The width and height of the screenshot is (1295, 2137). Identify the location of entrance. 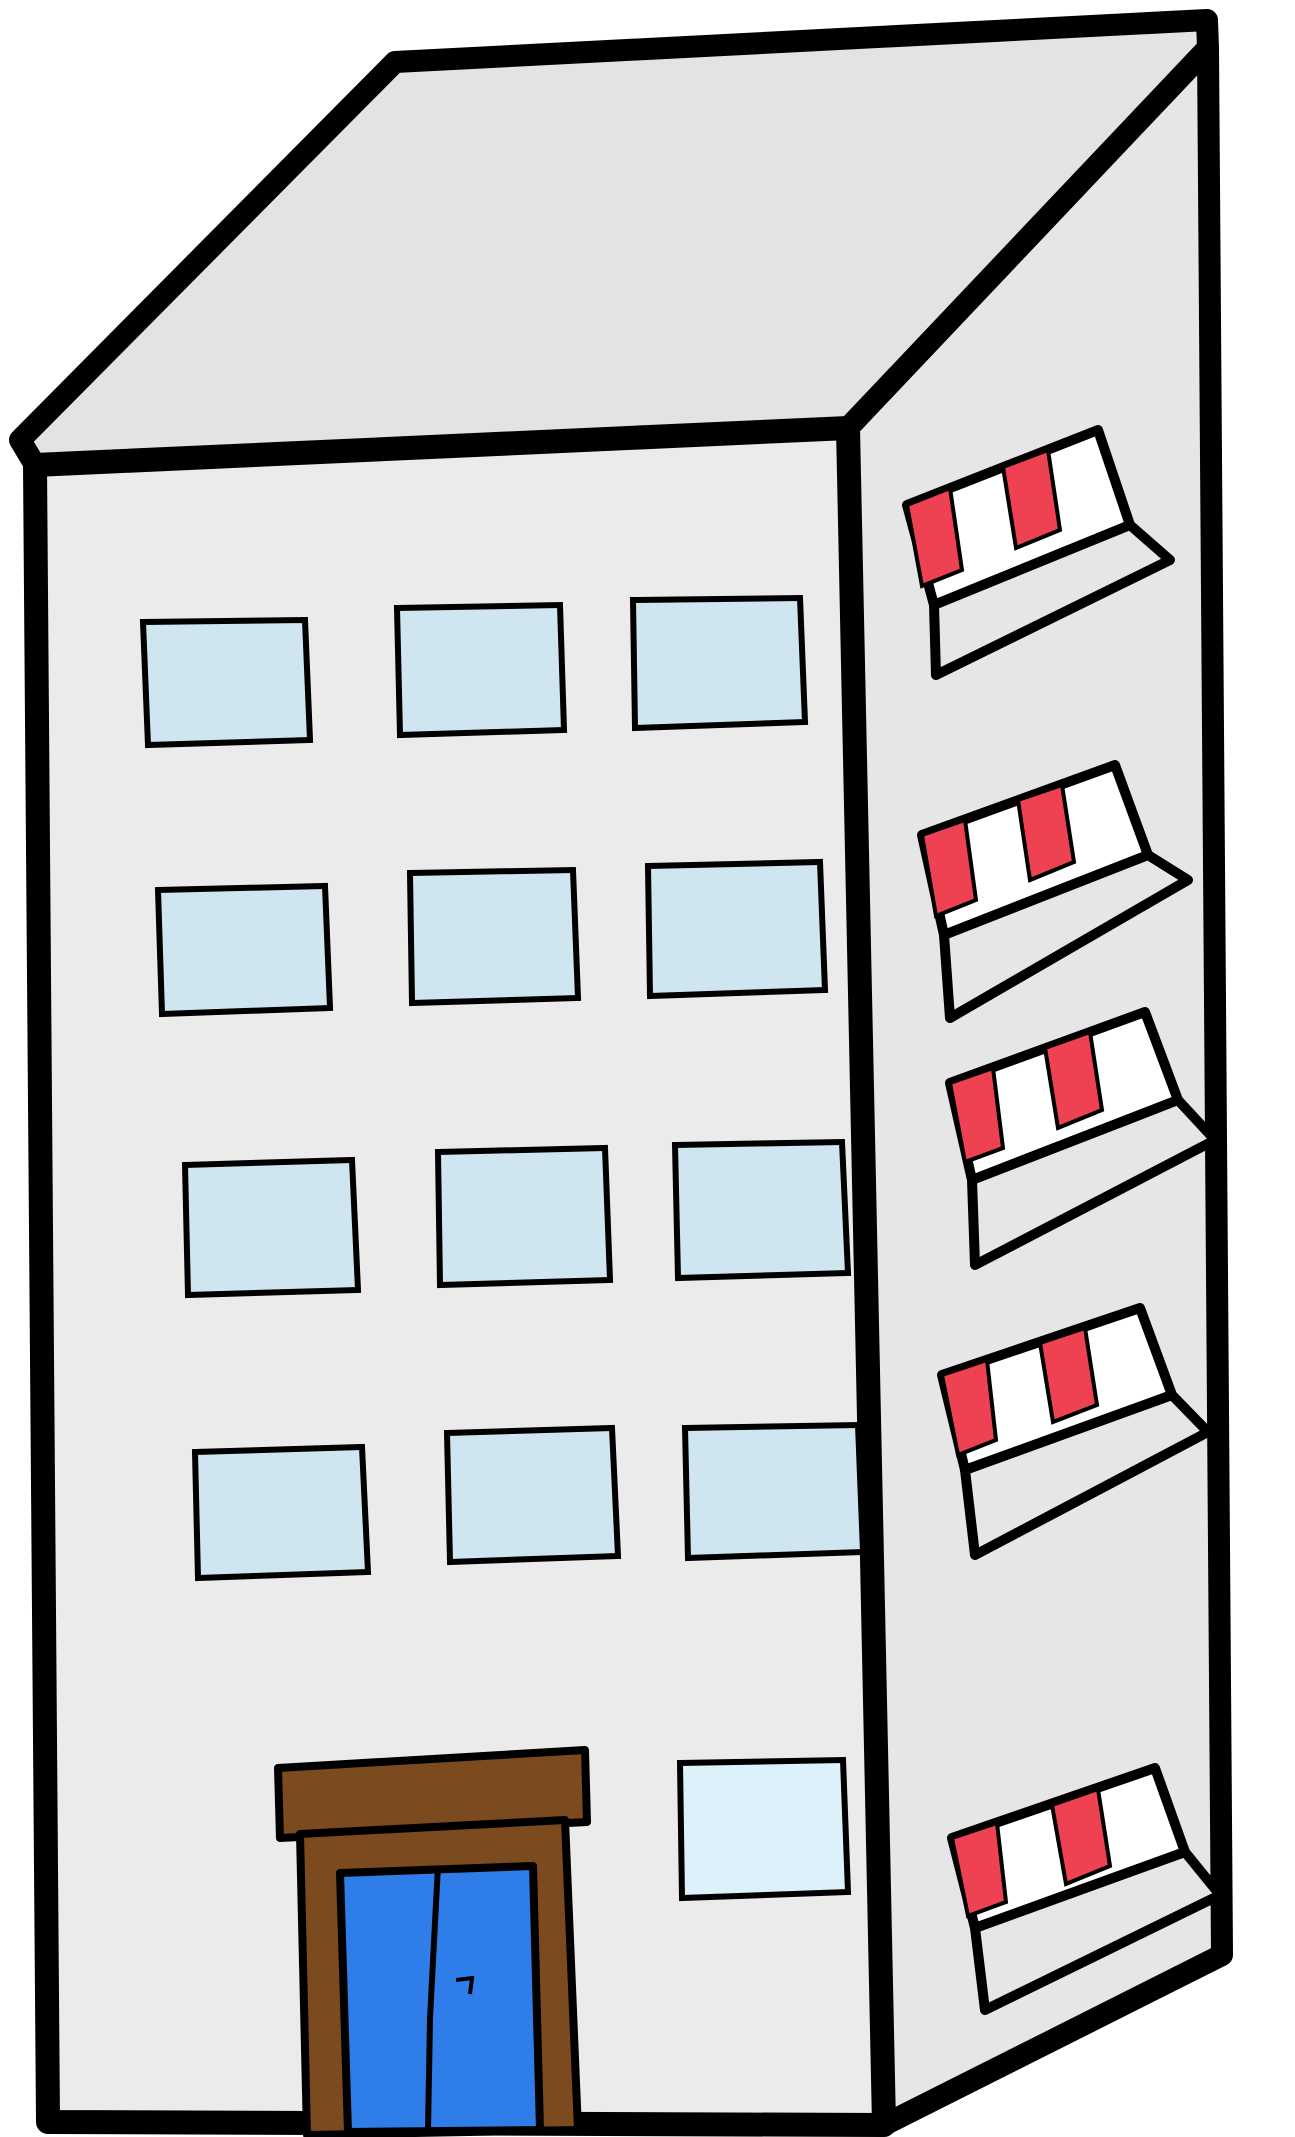
(432, 1941).